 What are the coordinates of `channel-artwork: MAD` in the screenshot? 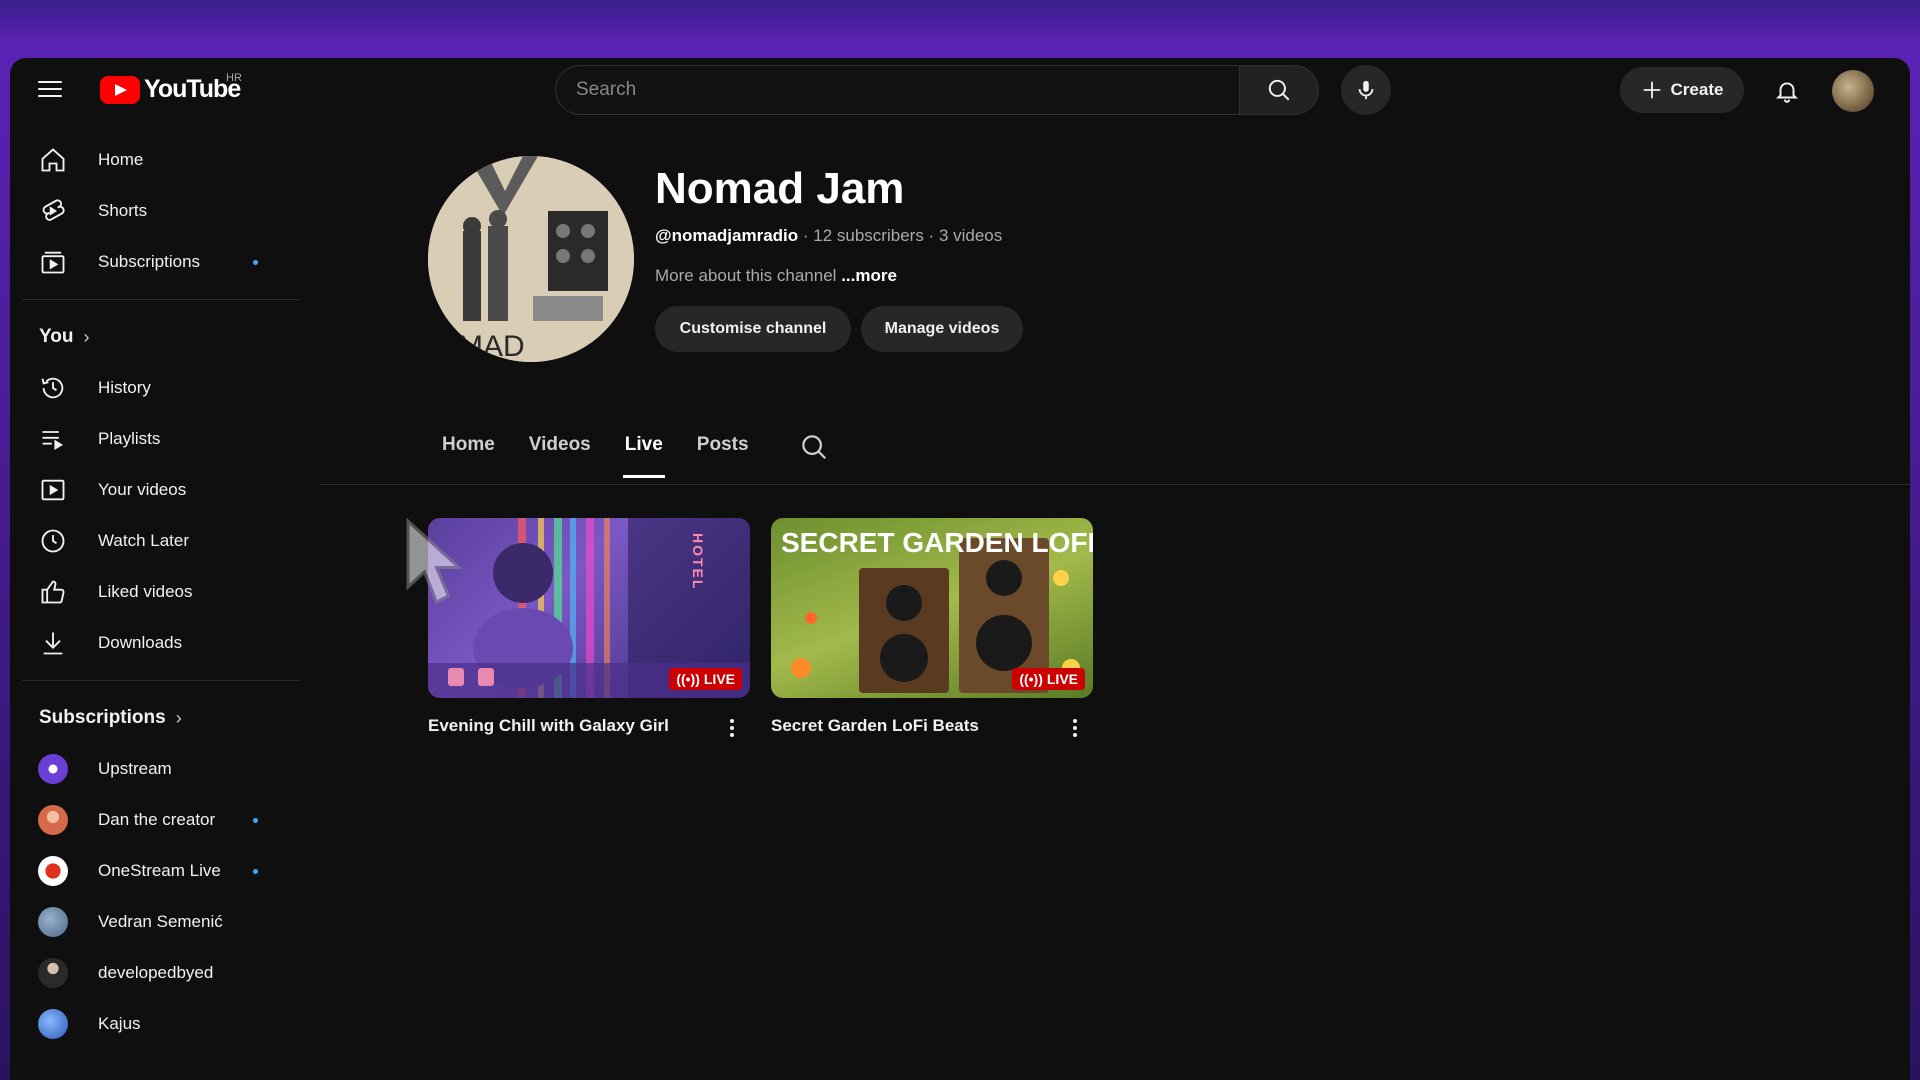 It's located at (531, 259).